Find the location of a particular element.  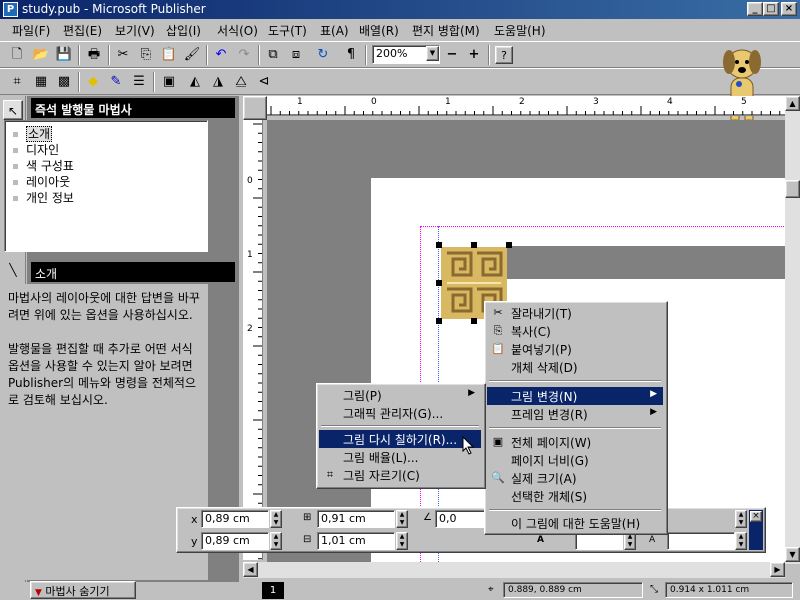

gray-rectangle-shape is located at coordinates (646, 262).